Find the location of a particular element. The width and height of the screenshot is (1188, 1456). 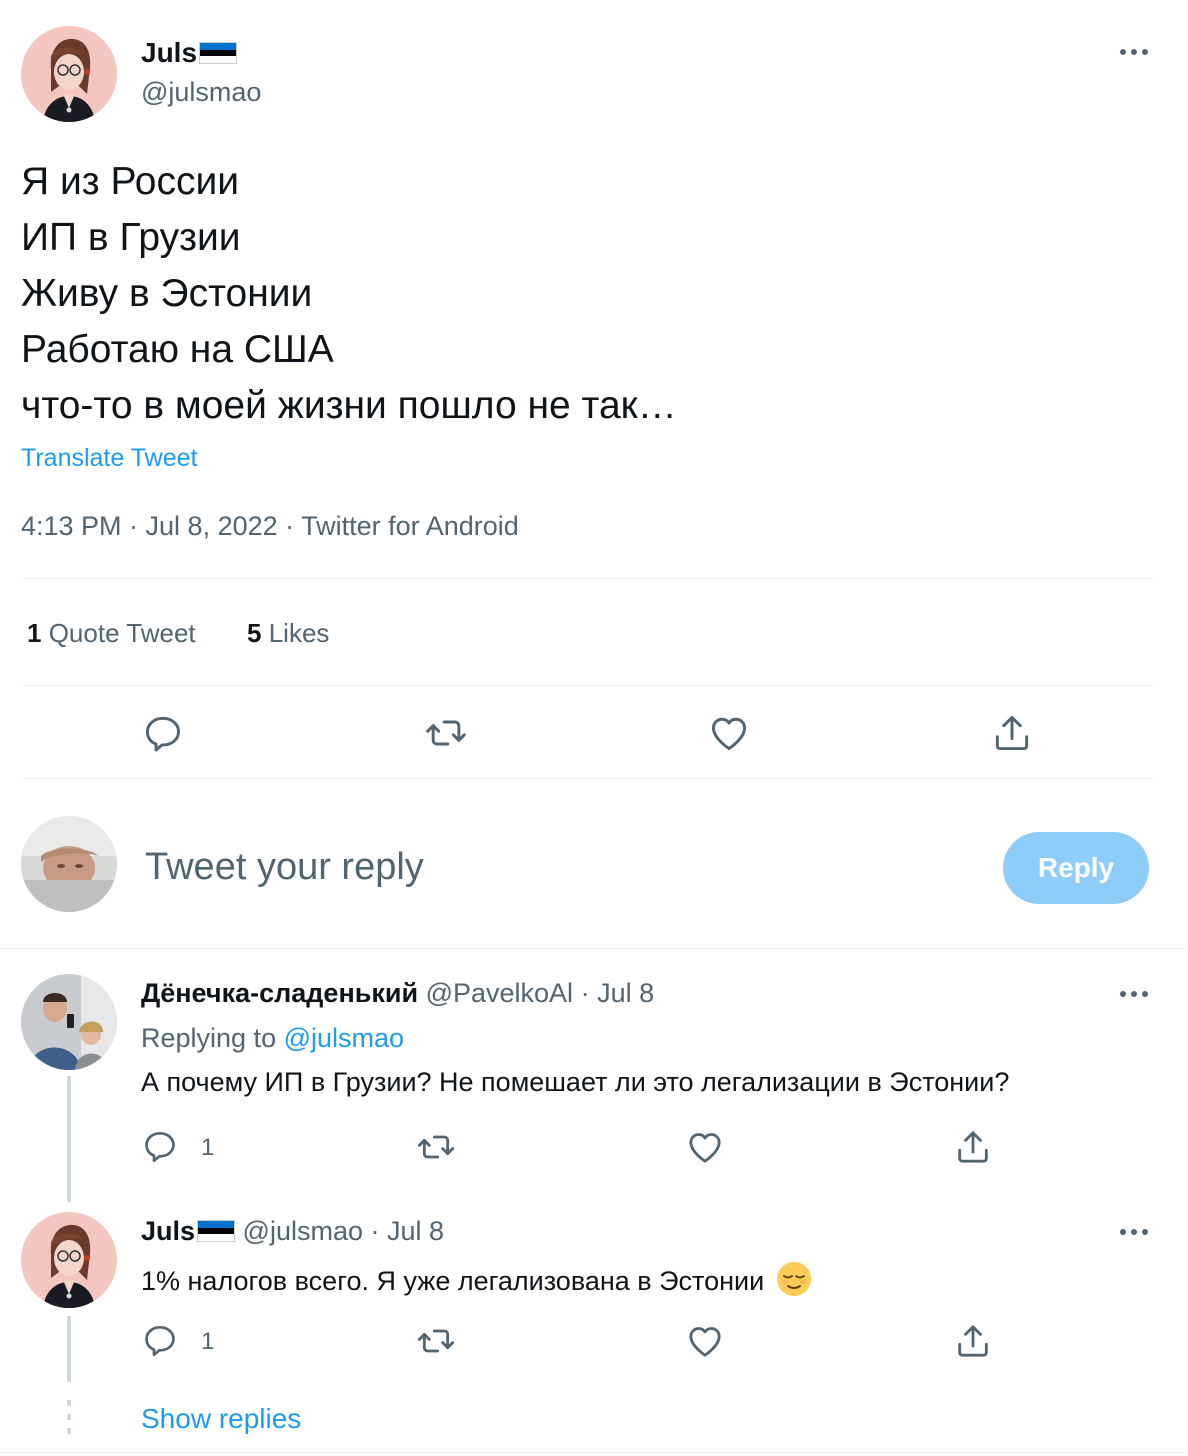

tweet-line: Работаю на США is located at coordinates (177, 349).